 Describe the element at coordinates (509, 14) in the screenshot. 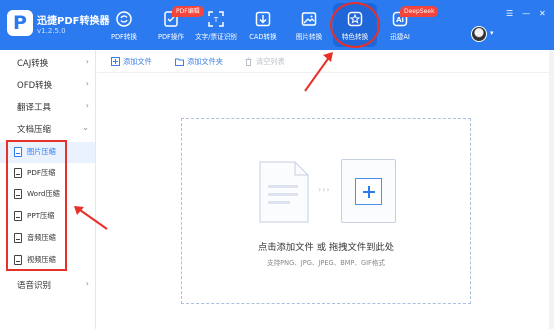

I see `menu-icon: ☰` at that location.